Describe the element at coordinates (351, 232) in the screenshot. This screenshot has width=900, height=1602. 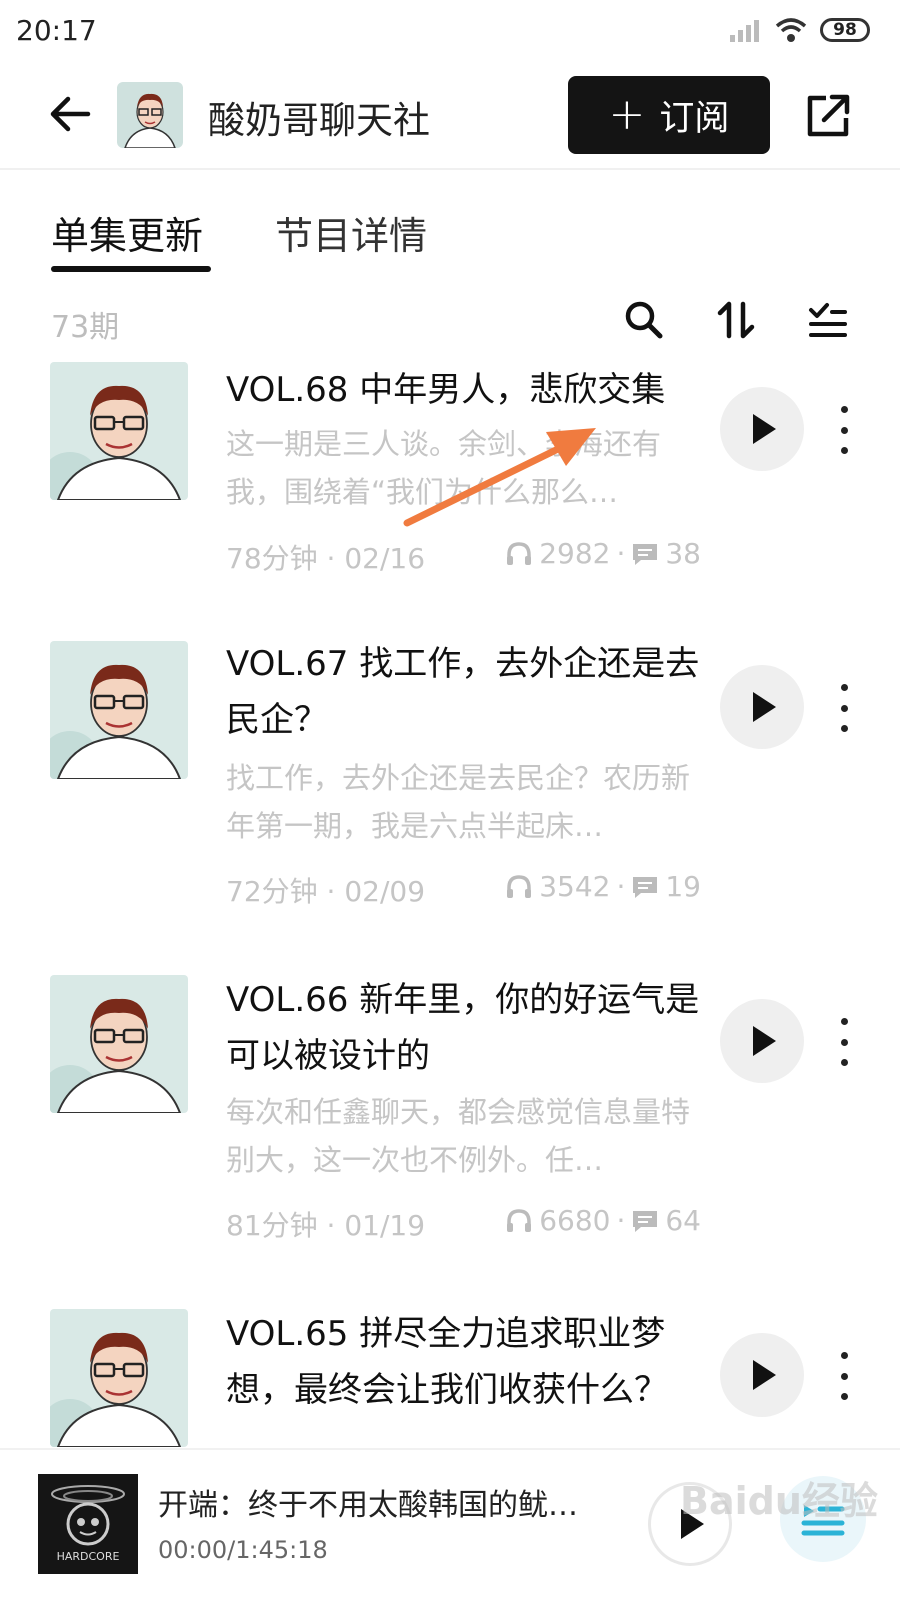
I see `tab-details: 节目详情` at that location.